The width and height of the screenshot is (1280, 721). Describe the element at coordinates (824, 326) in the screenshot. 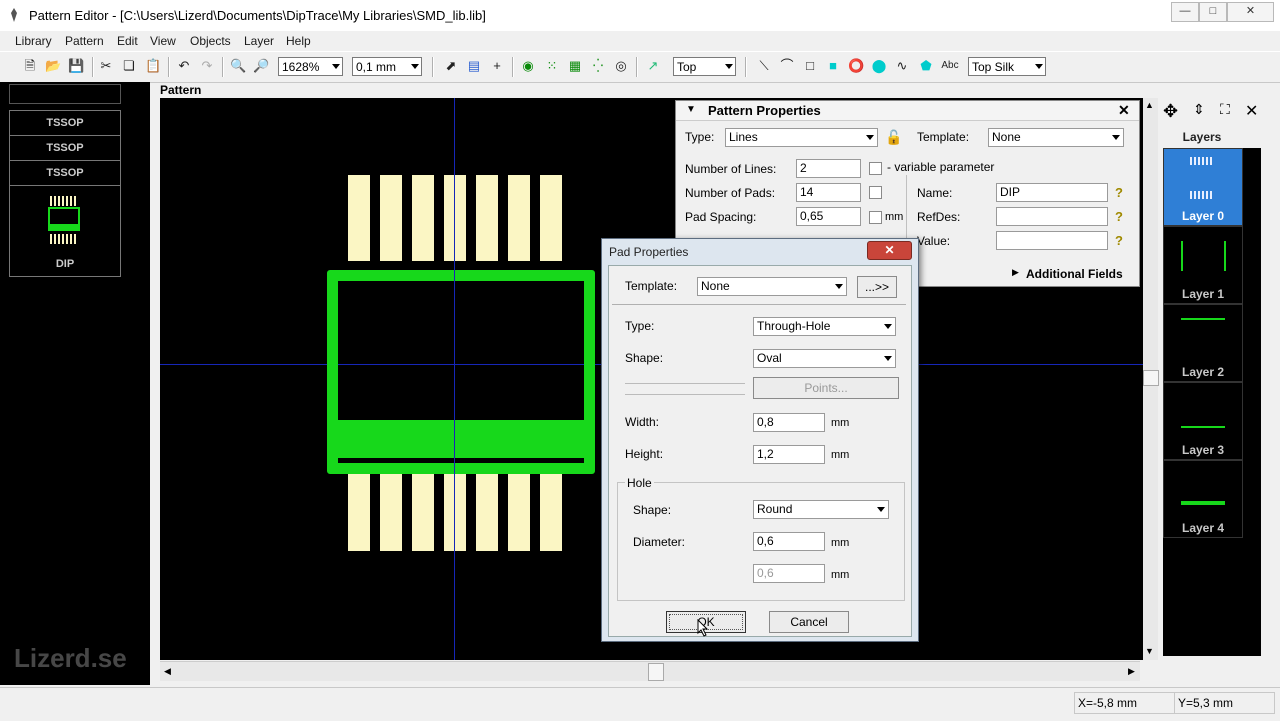

I see `pad-type-select: Through-Hole` at that location.